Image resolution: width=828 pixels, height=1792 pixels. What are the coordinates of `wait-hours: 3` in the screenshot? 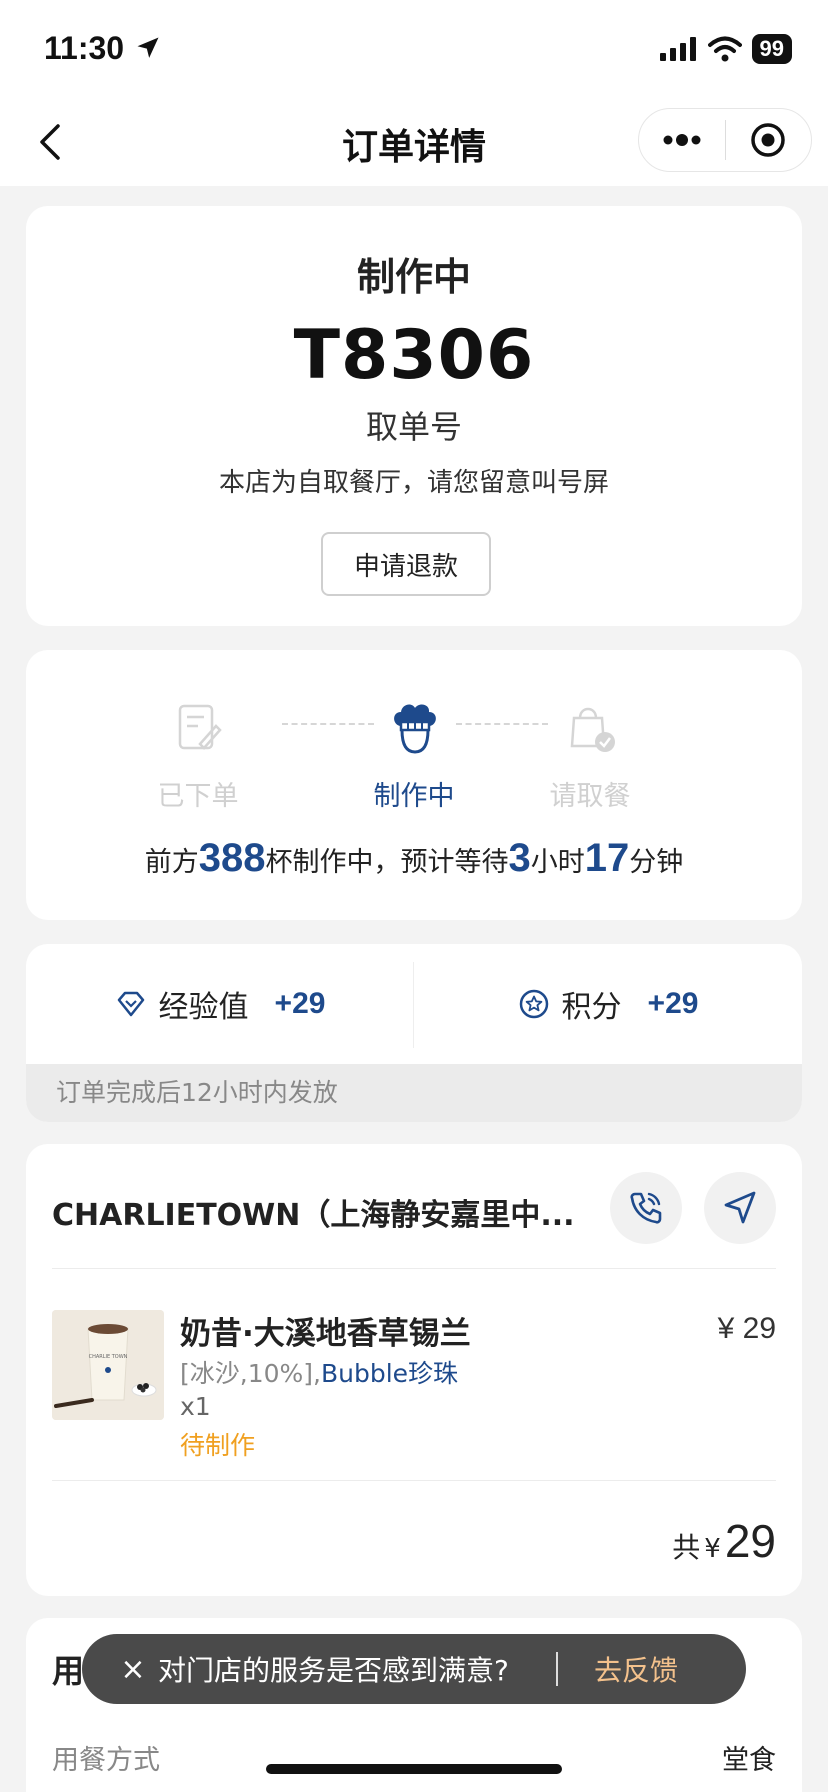 It's located at (519, 858).